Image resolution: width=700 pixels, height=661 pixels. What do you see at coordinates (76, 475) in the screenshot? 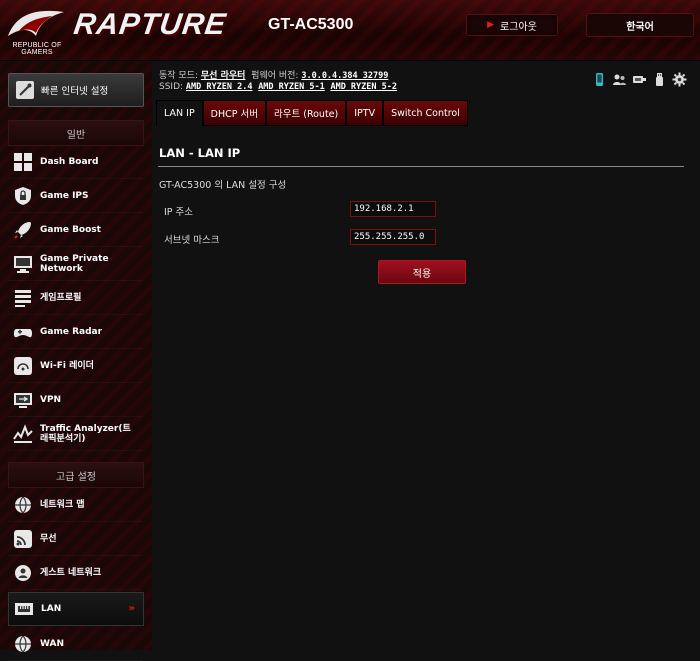
I see `section-advanced: 고급 설정` at bounding box center [76, 475].